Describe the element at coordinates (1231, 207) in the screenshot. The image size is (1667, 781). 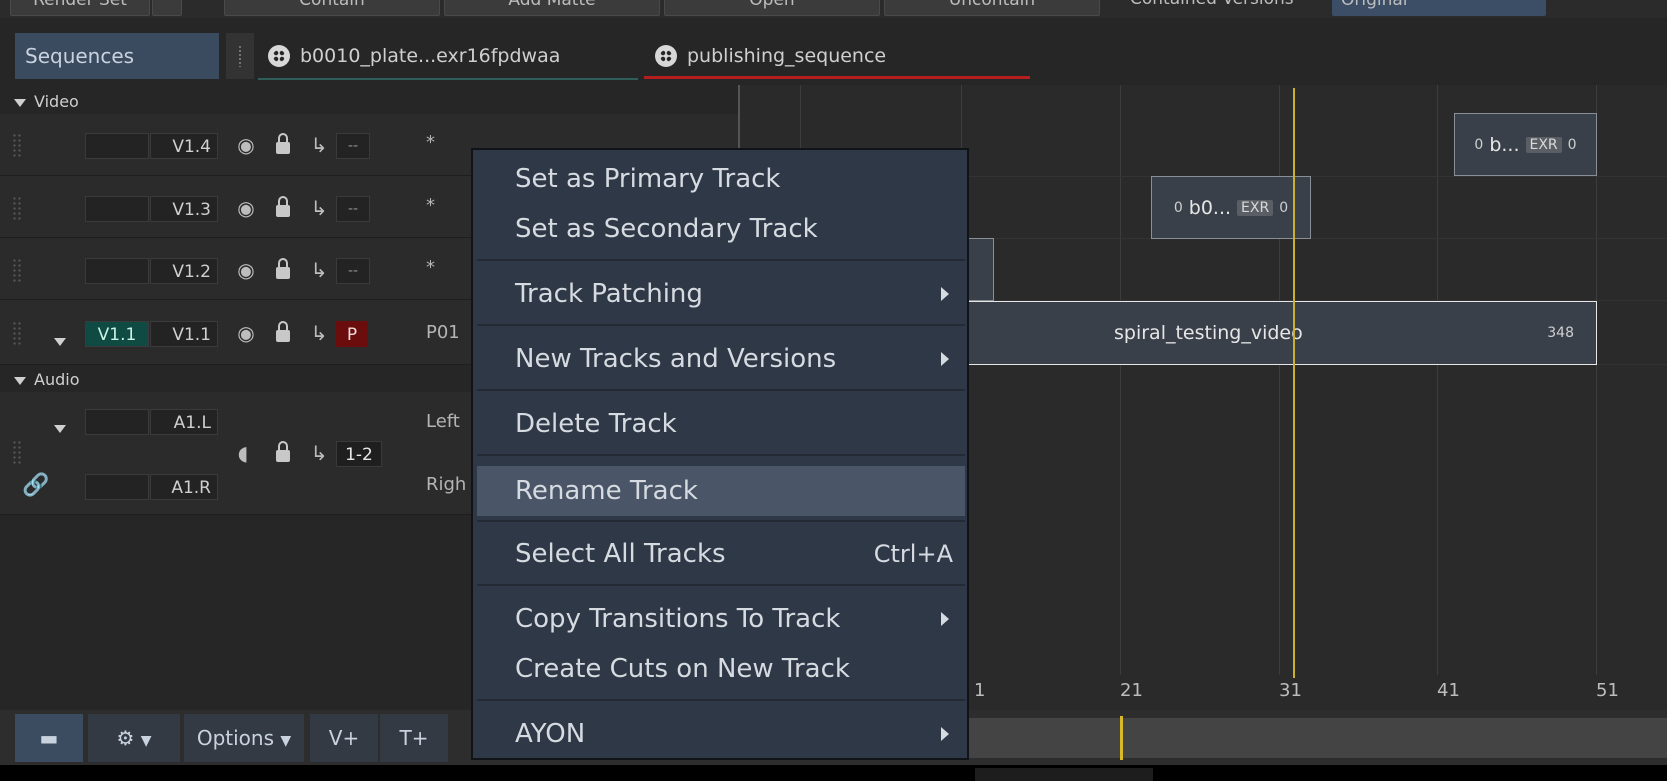
I see `clip-v1-3: 0 b0... EXR 0` at that location.